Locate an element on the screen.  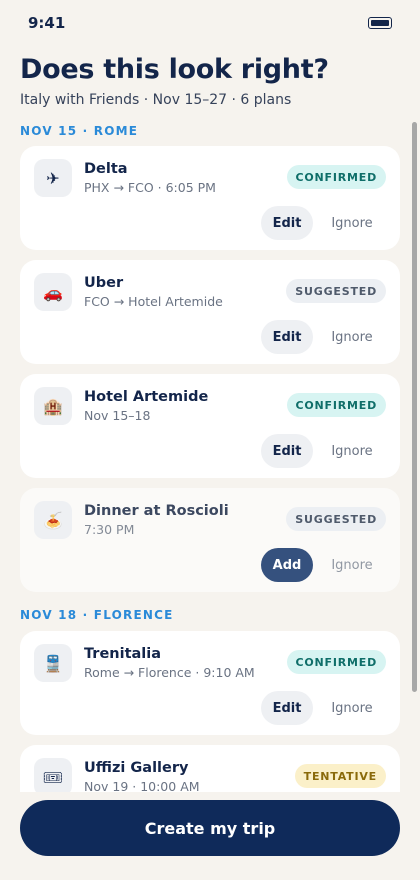
create-trip-button: Create my trip is located at coordinates (210, 828).